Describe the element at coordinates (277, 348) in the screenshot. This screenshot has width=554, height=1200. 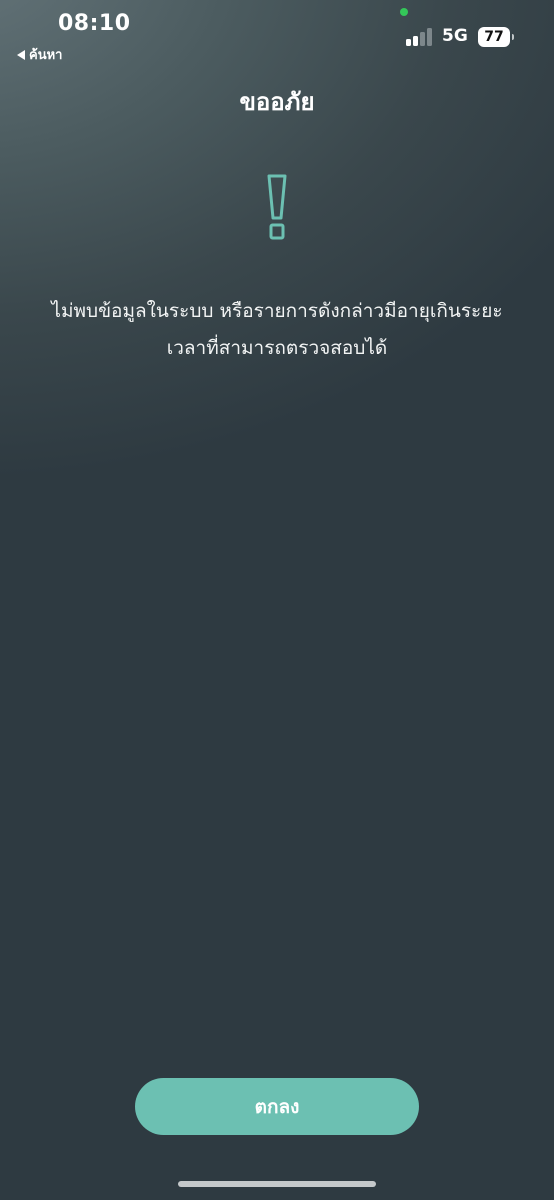
I see `error-message-line: เวลาที่สามารถตรวจสอบได้` at that location.